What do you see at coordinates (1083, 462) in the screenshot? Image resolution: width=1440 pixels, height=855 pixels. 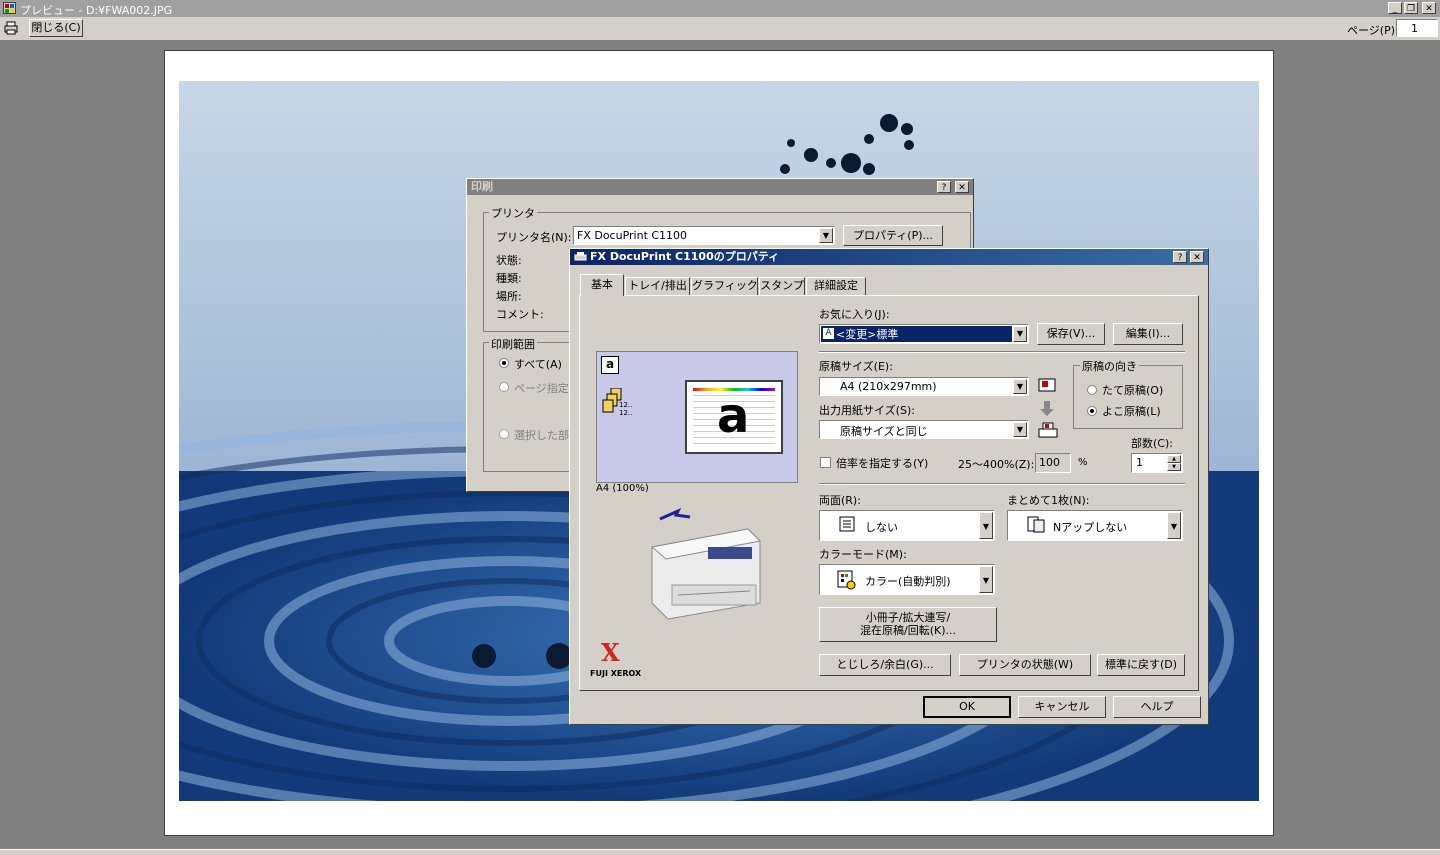 I see `scale-unit: %` at bounding box center [1083, 462].